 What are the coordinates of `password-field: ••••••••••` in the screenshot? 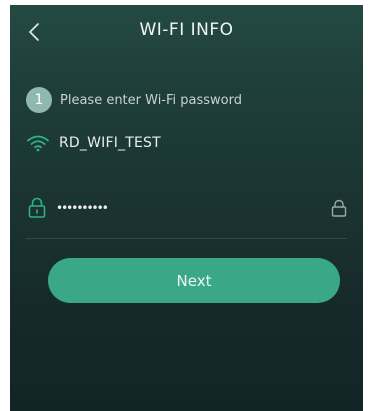 It's located at (186, 210).